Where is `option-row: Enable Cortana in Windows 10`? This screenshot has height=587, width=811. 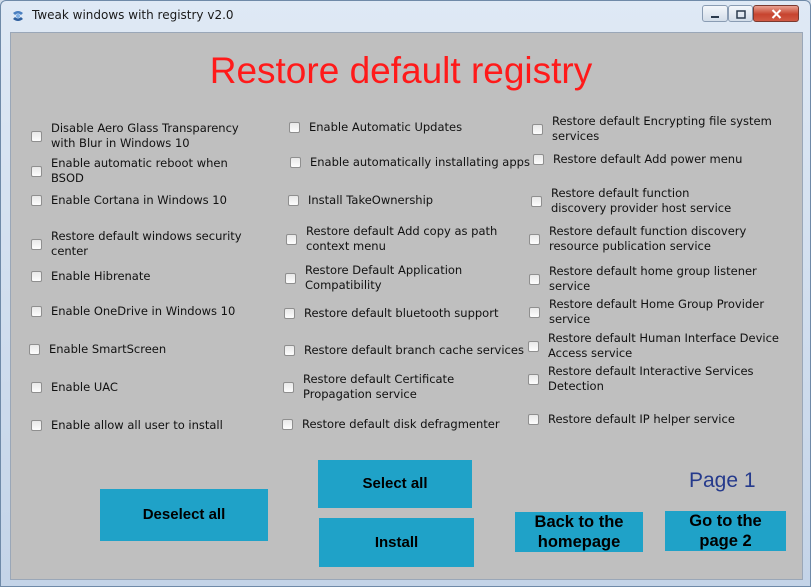
option-row: Enable Cortana in Windows 10 is located at coordinates (129, 200).